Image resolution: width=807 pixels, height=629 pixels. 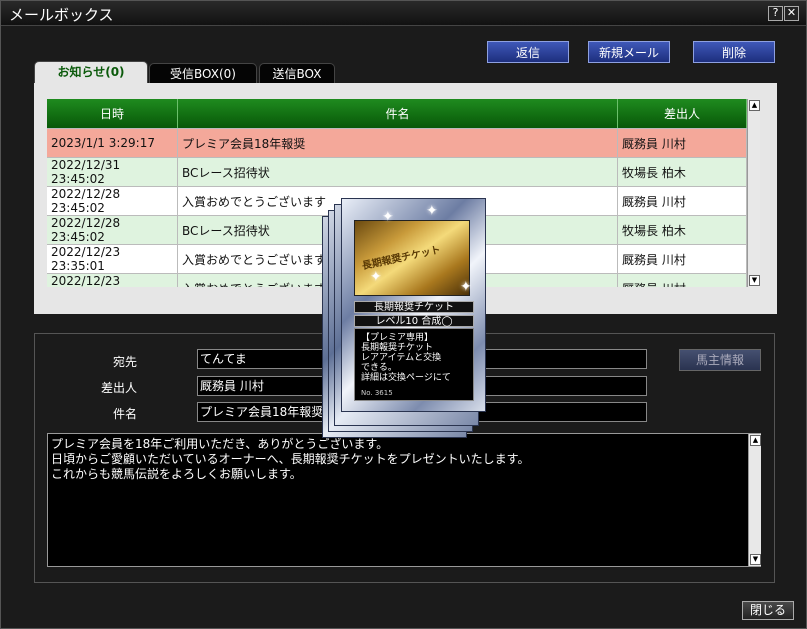 I want to click on from-label: 差出人, so click(x=118, y=388).